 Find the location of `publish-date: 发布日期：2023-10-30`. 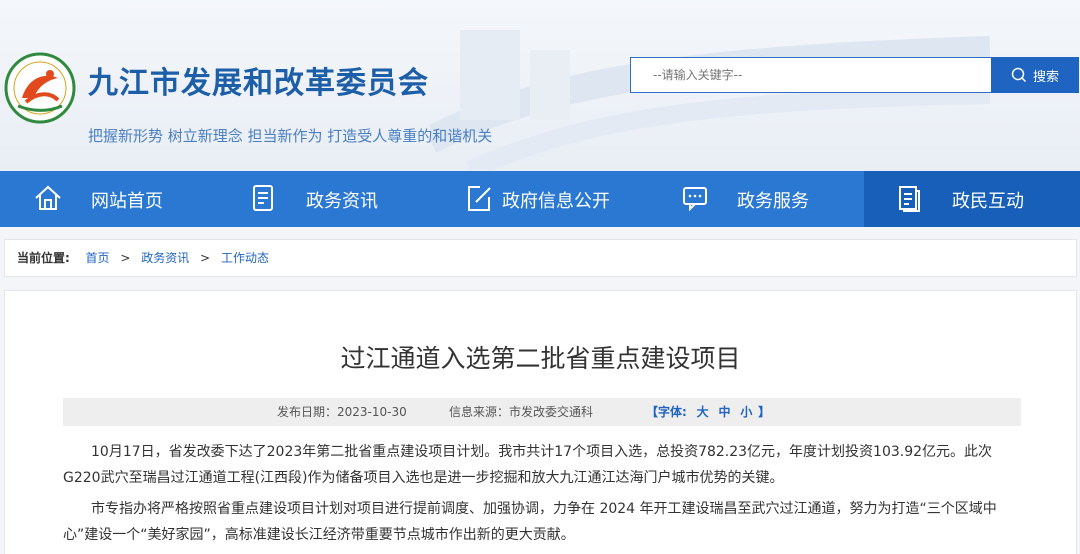

publish-date: 发布日期：2023-10-30 is located at coordinates (342, 412).